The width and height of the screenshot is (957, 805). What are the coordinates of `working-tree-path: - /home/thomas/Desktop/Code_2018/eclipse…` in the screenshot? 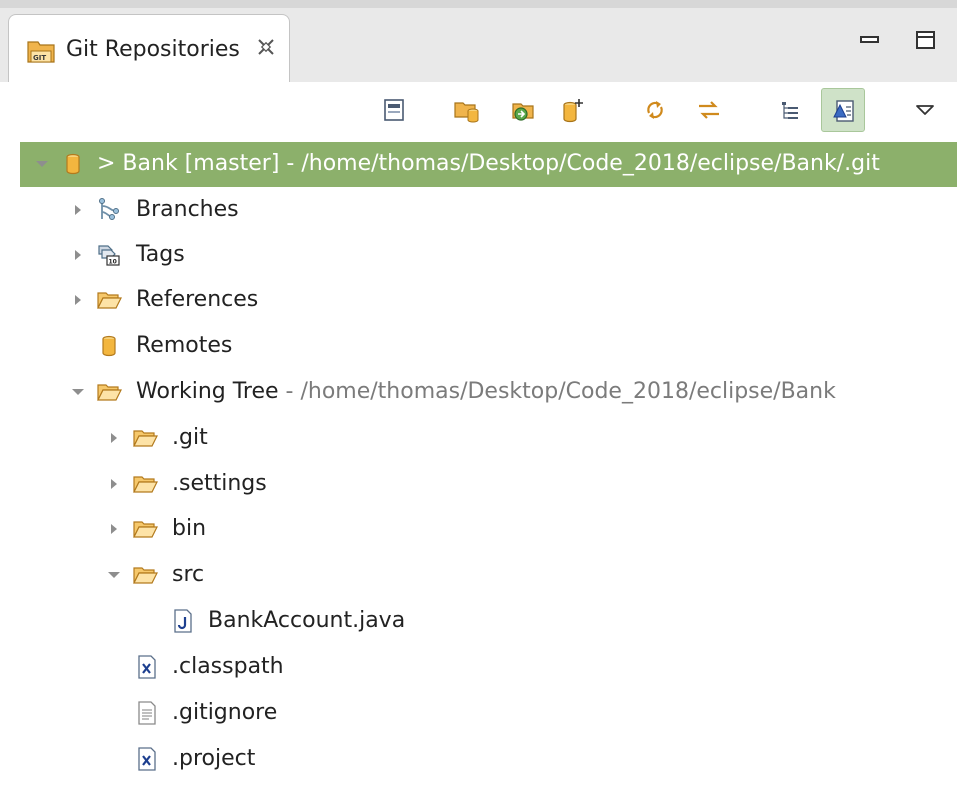 It's located at (557, 391).